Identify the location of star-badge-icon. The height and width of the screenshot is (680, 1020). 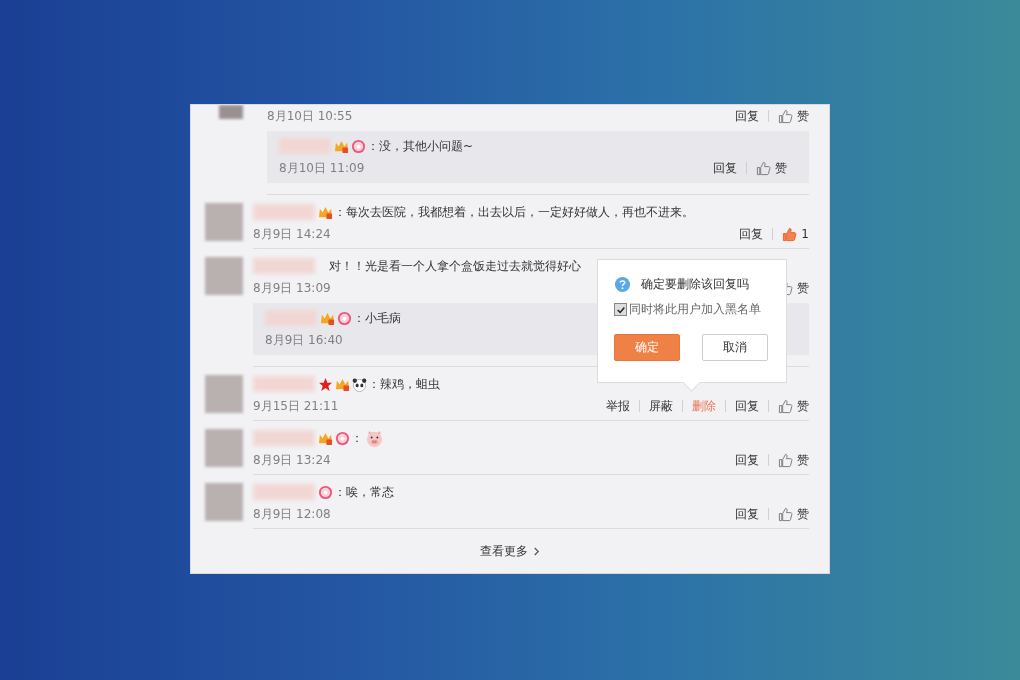
(325, 384).